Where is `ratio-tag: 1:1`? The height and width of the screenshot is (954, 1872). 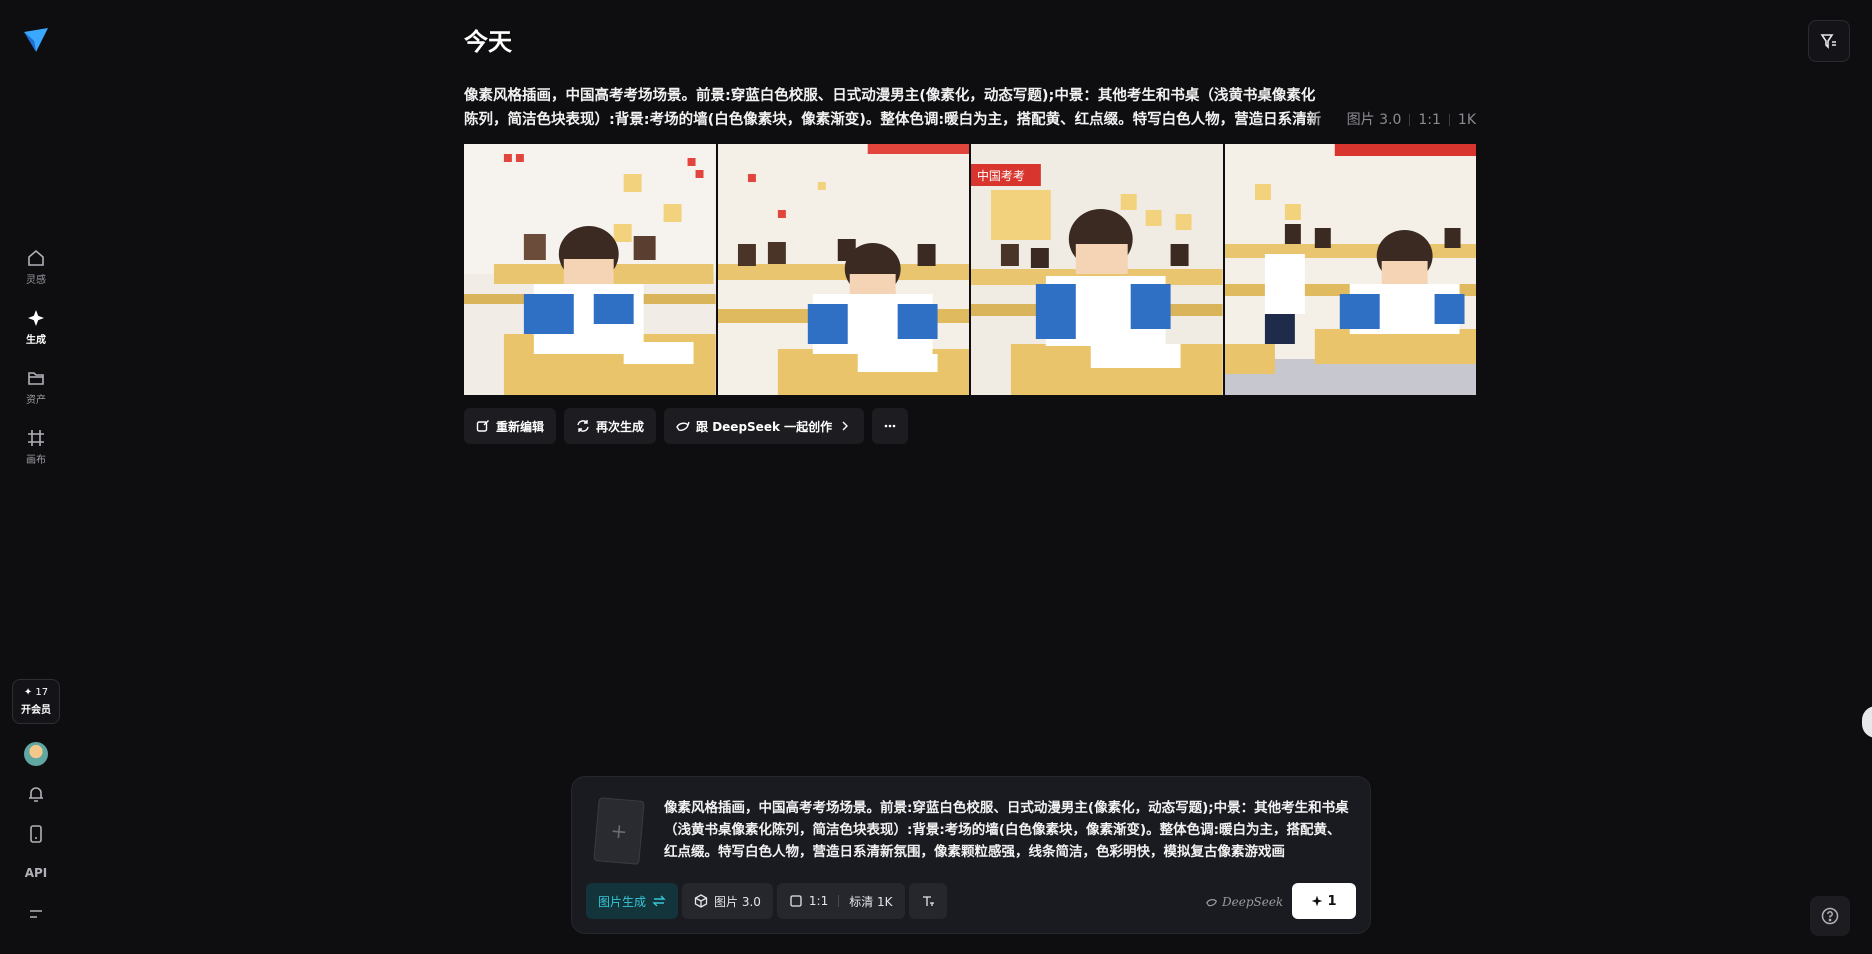
ratio-tag: 1:1 is located at coordinates (1429, 120).